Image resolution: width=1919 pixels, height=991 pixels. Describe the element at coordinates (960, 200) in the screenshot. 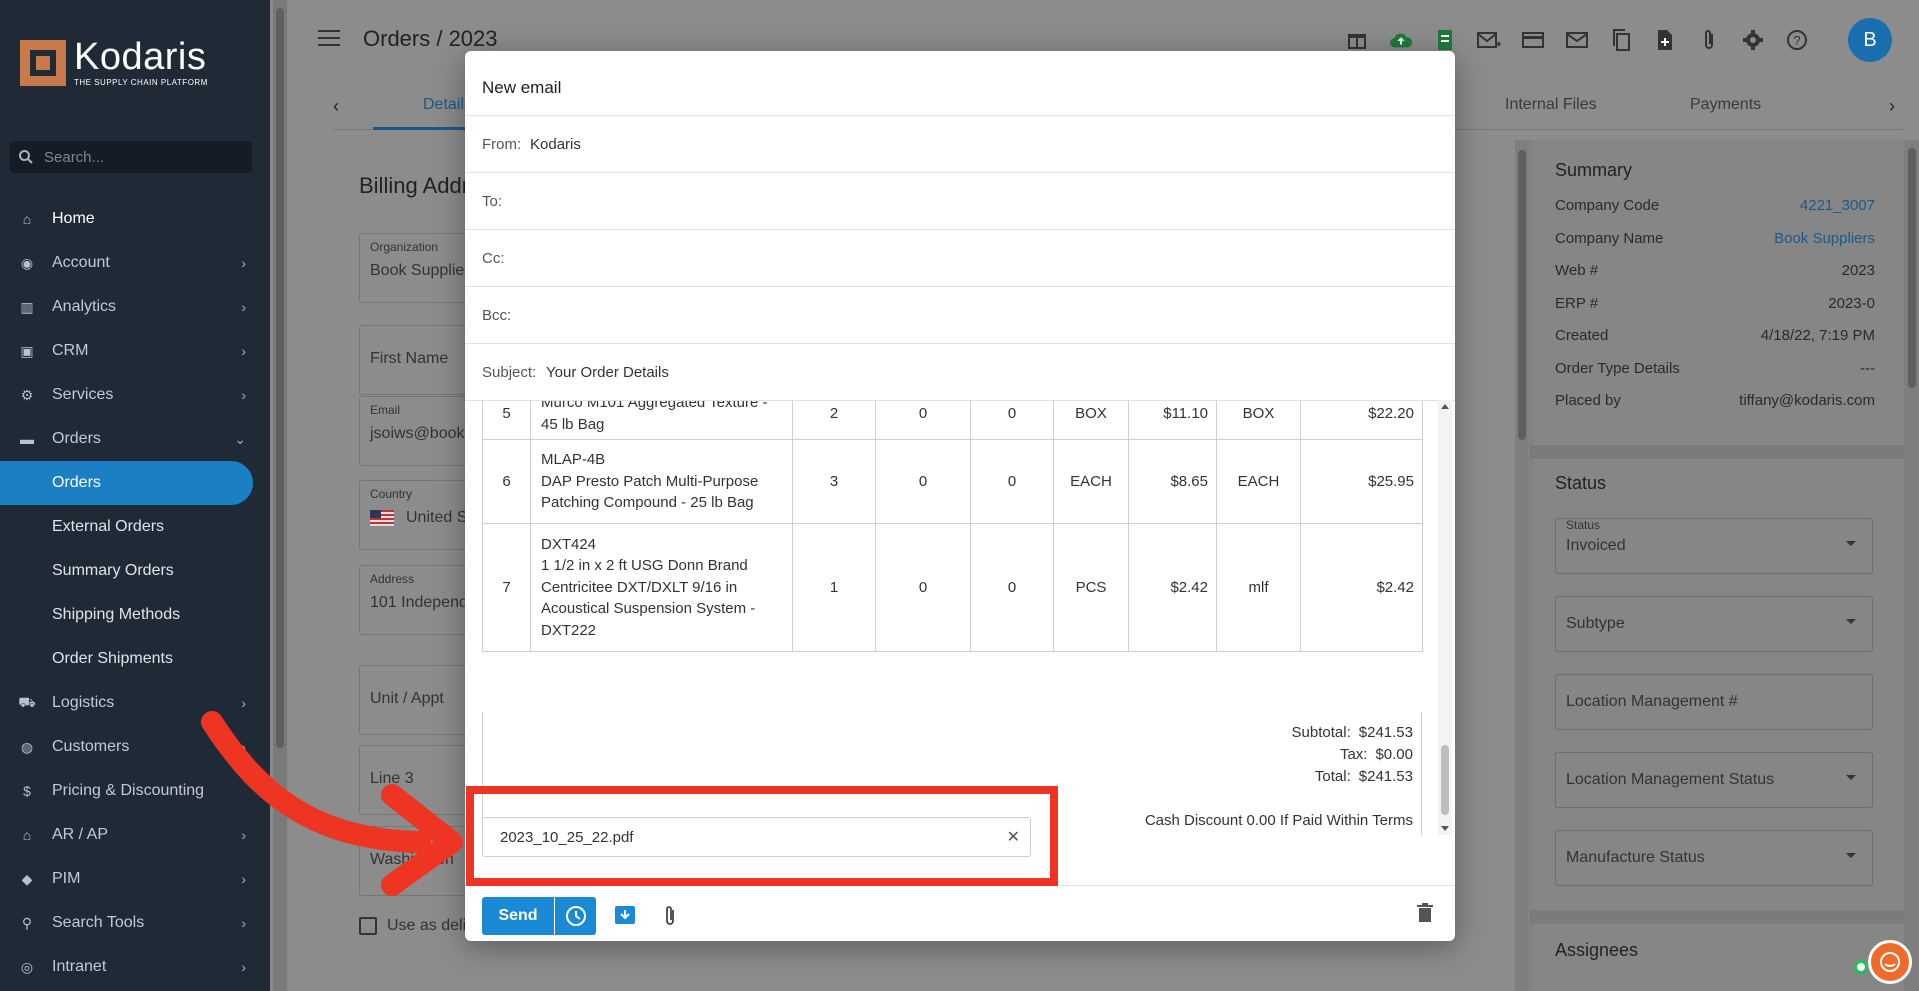

I see `to-field: To:` at that location.